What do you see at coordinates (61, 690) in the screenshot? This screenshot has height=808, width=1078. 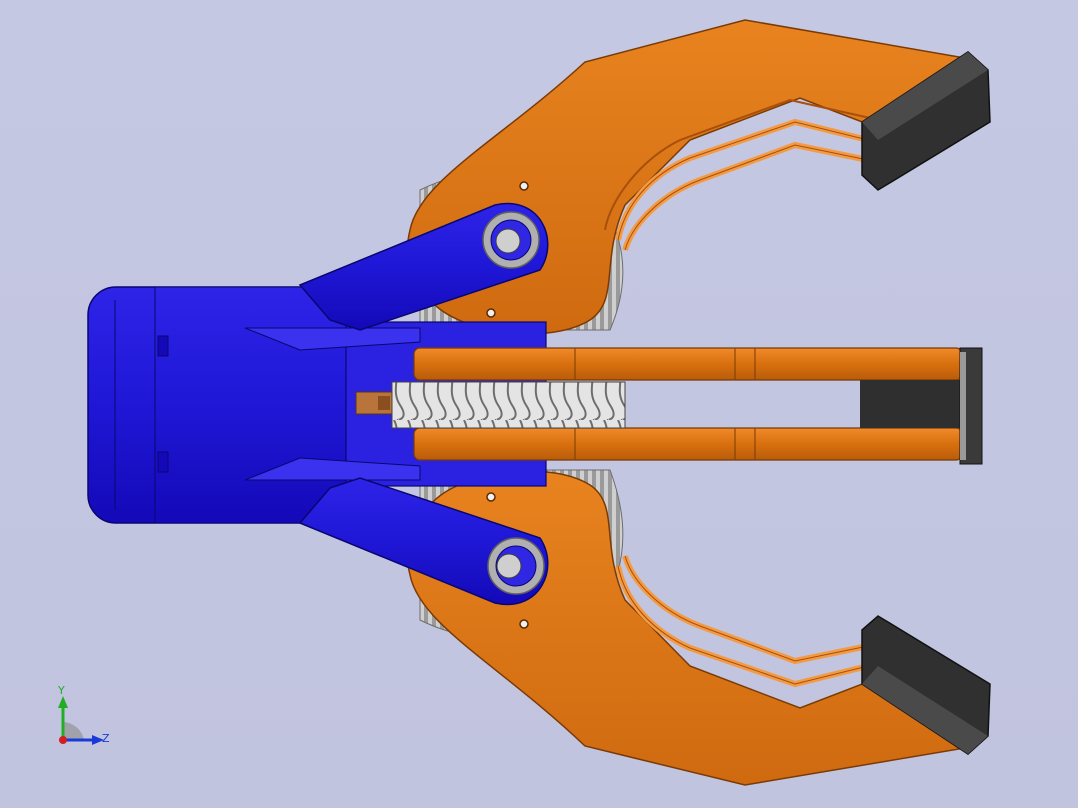 I see `y-axis-label: Y` at bounding box center [61, 690].